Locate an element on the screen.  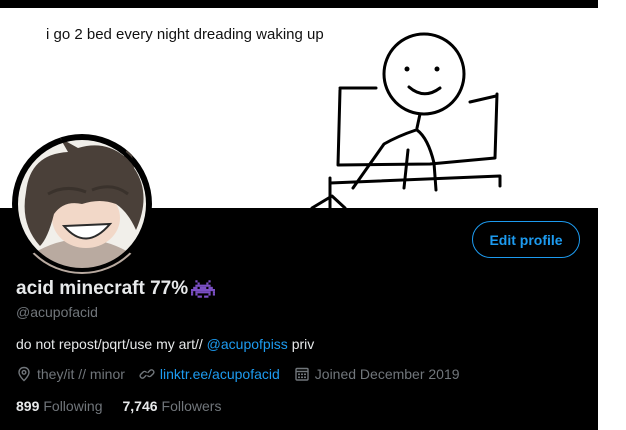
joined-date: Joined December 2019 is located at coordinates (387, 374).